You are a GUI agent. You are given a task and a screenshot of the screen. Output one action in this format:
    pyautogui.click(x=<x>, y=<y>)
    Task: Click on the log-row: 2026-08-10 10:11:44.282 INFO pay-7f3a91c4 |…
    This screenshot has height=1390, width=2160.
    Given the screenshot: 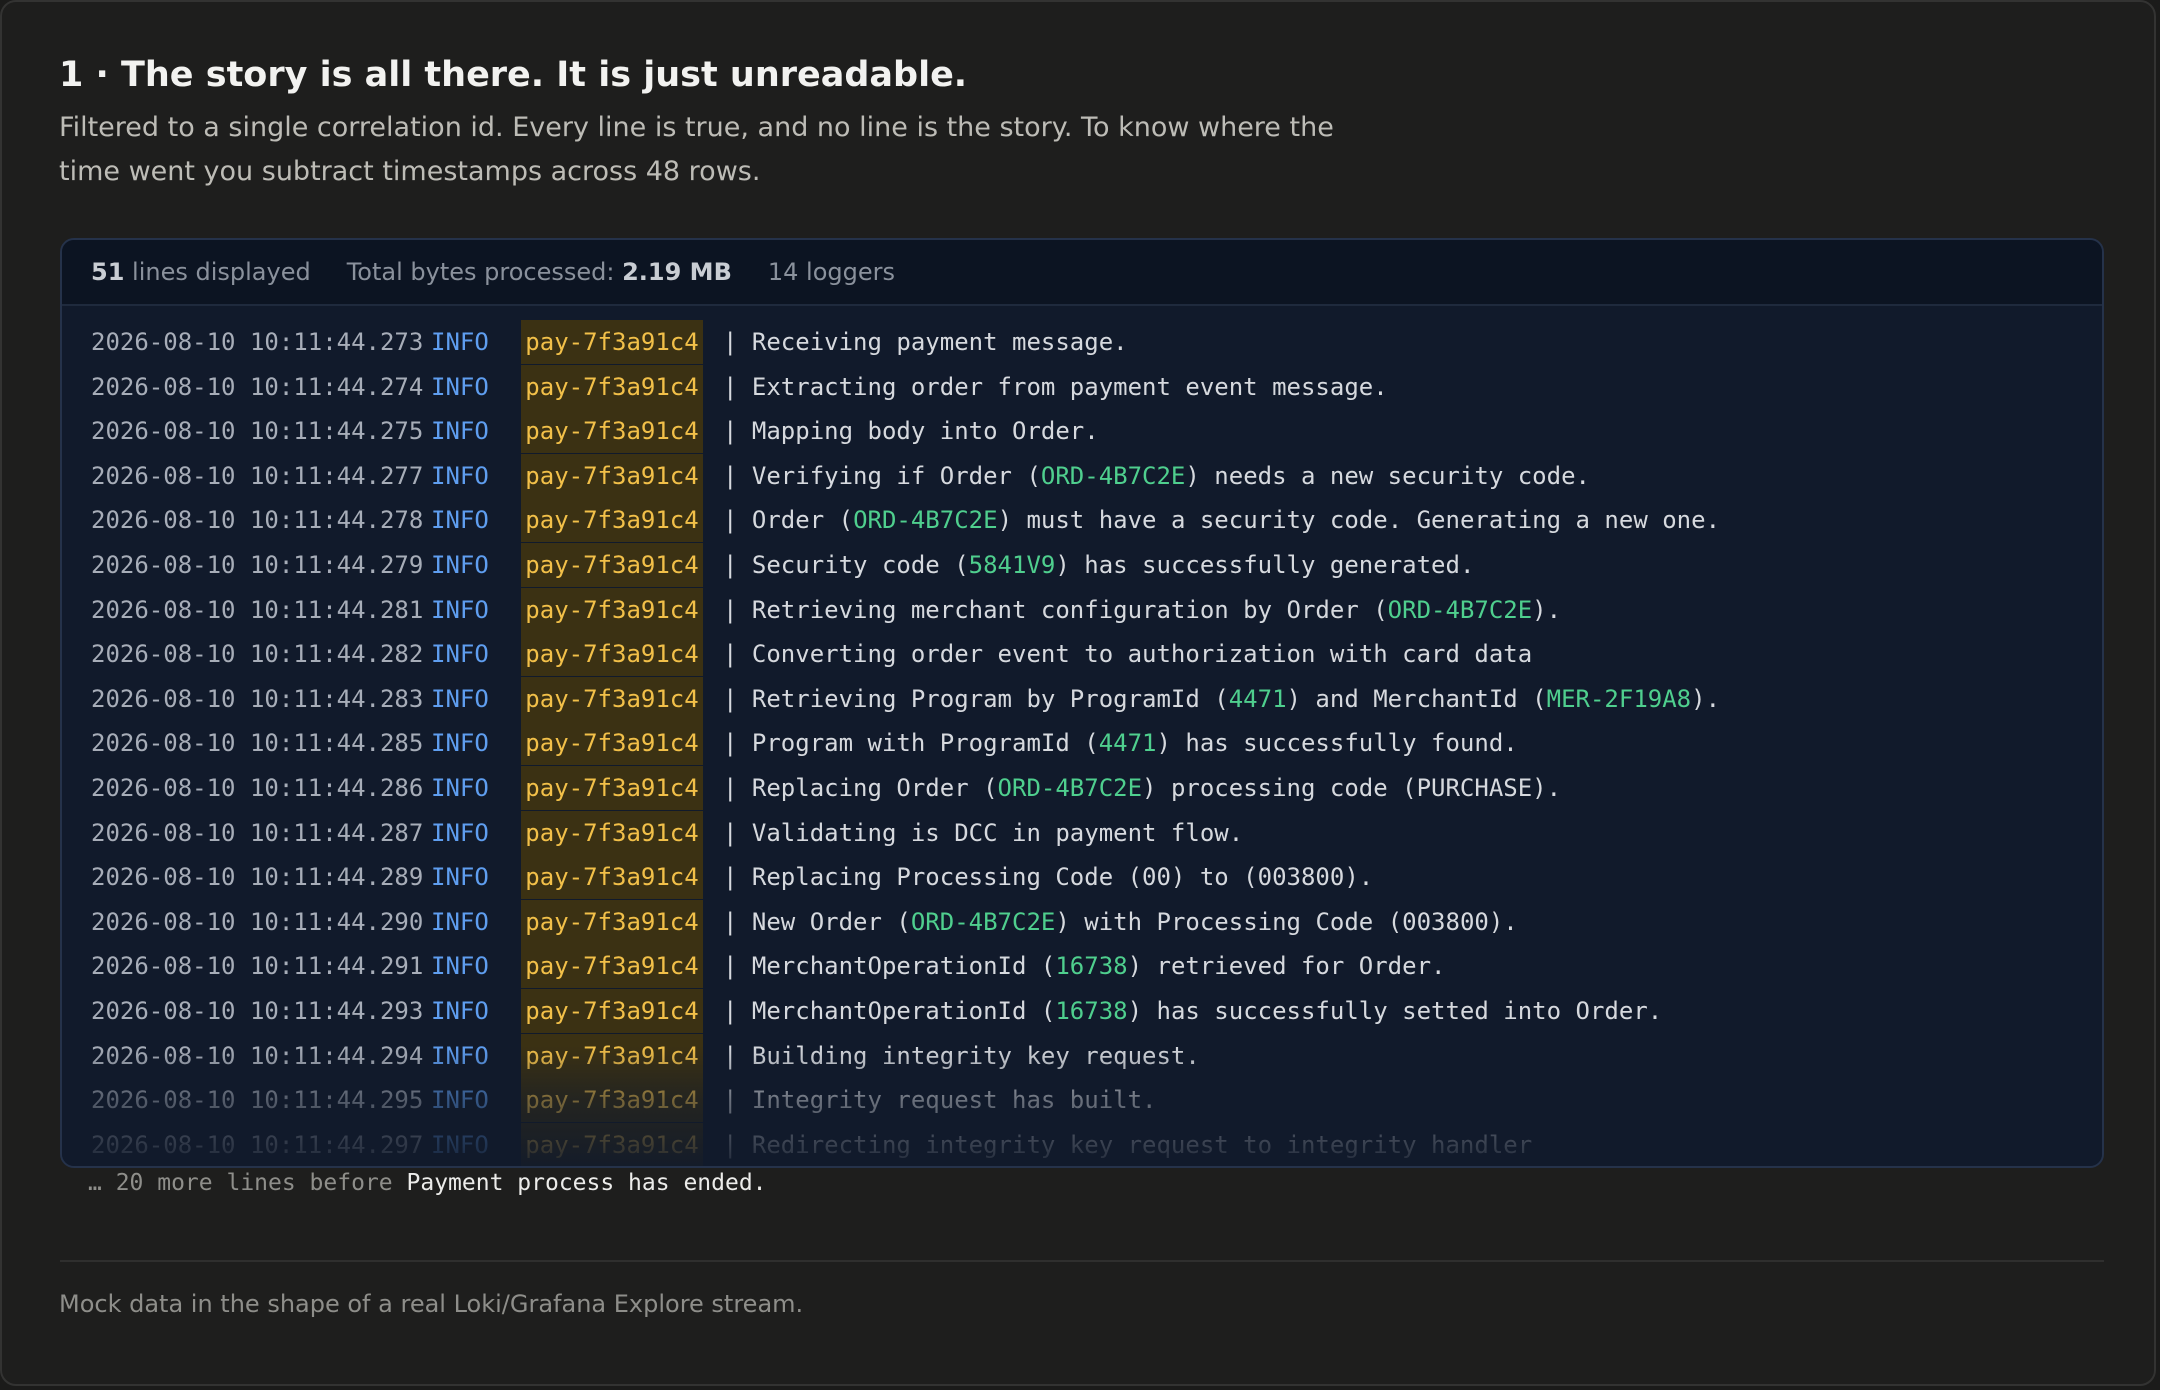 What is the action you would take?
    pyautogui.click(x=811, y=654)
    